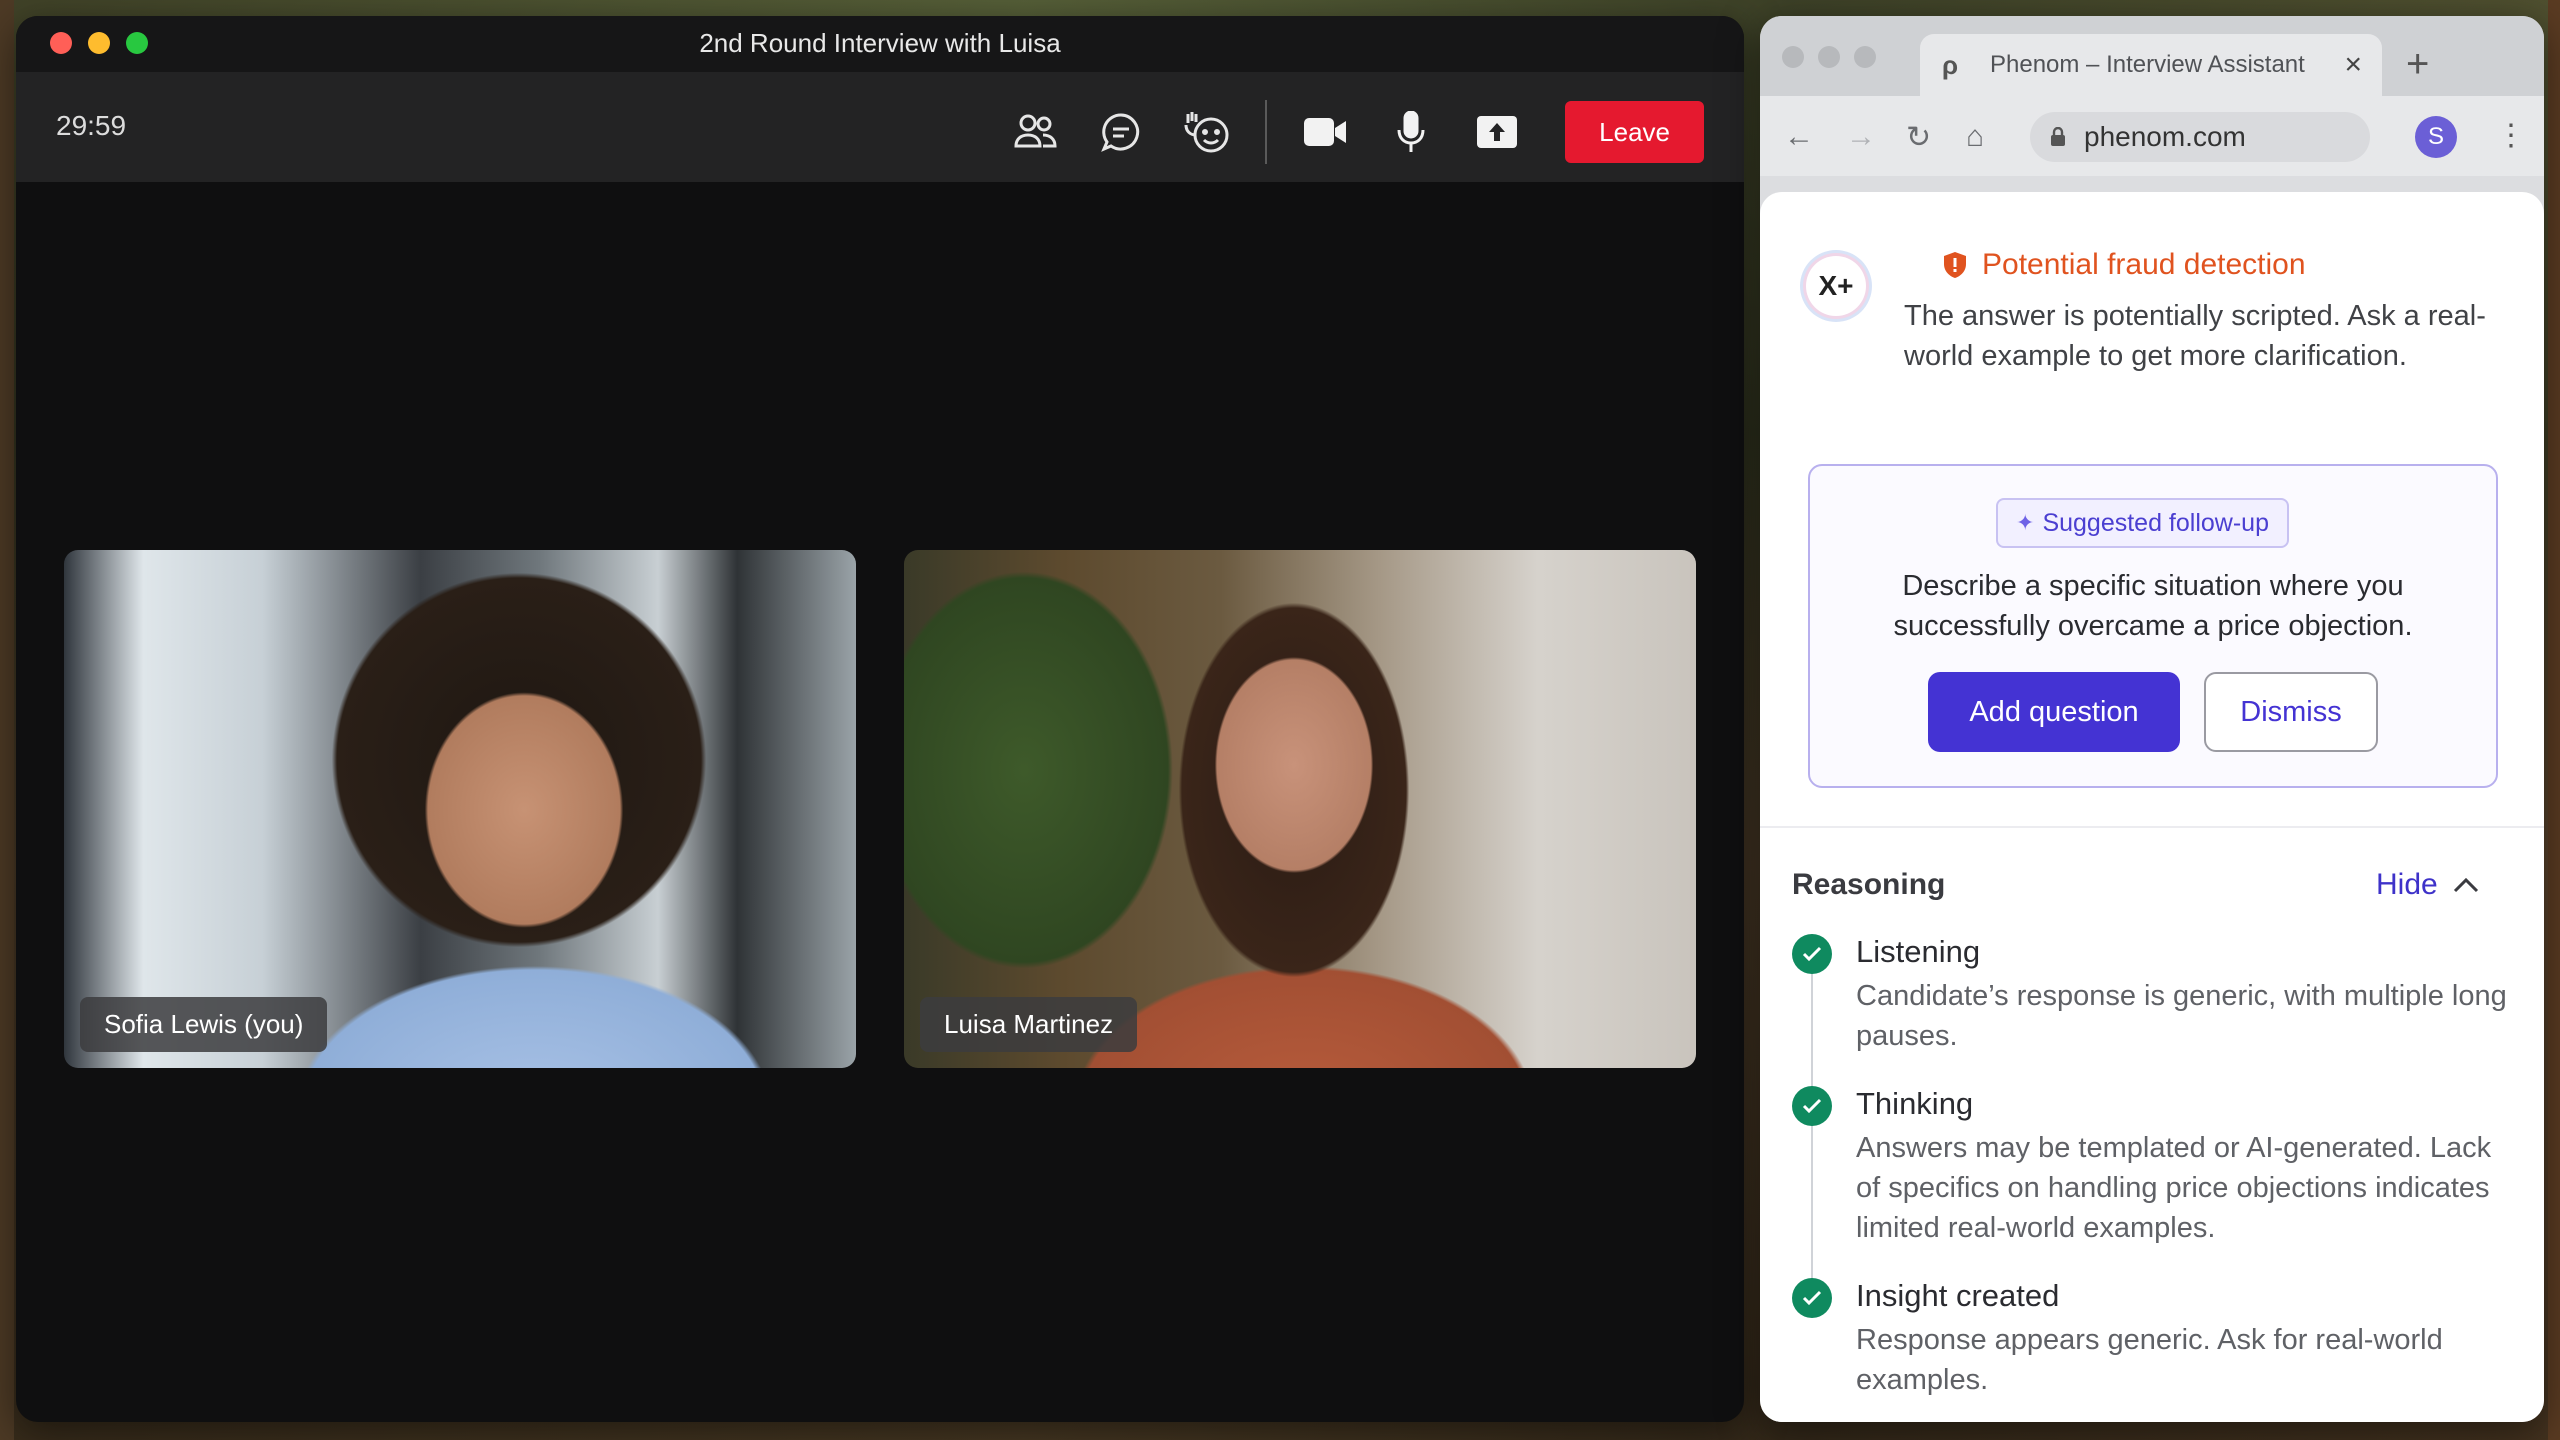 This screenshot has width=2560, height=1440. I want to click on back-icon: ←, so click(1799, 137).